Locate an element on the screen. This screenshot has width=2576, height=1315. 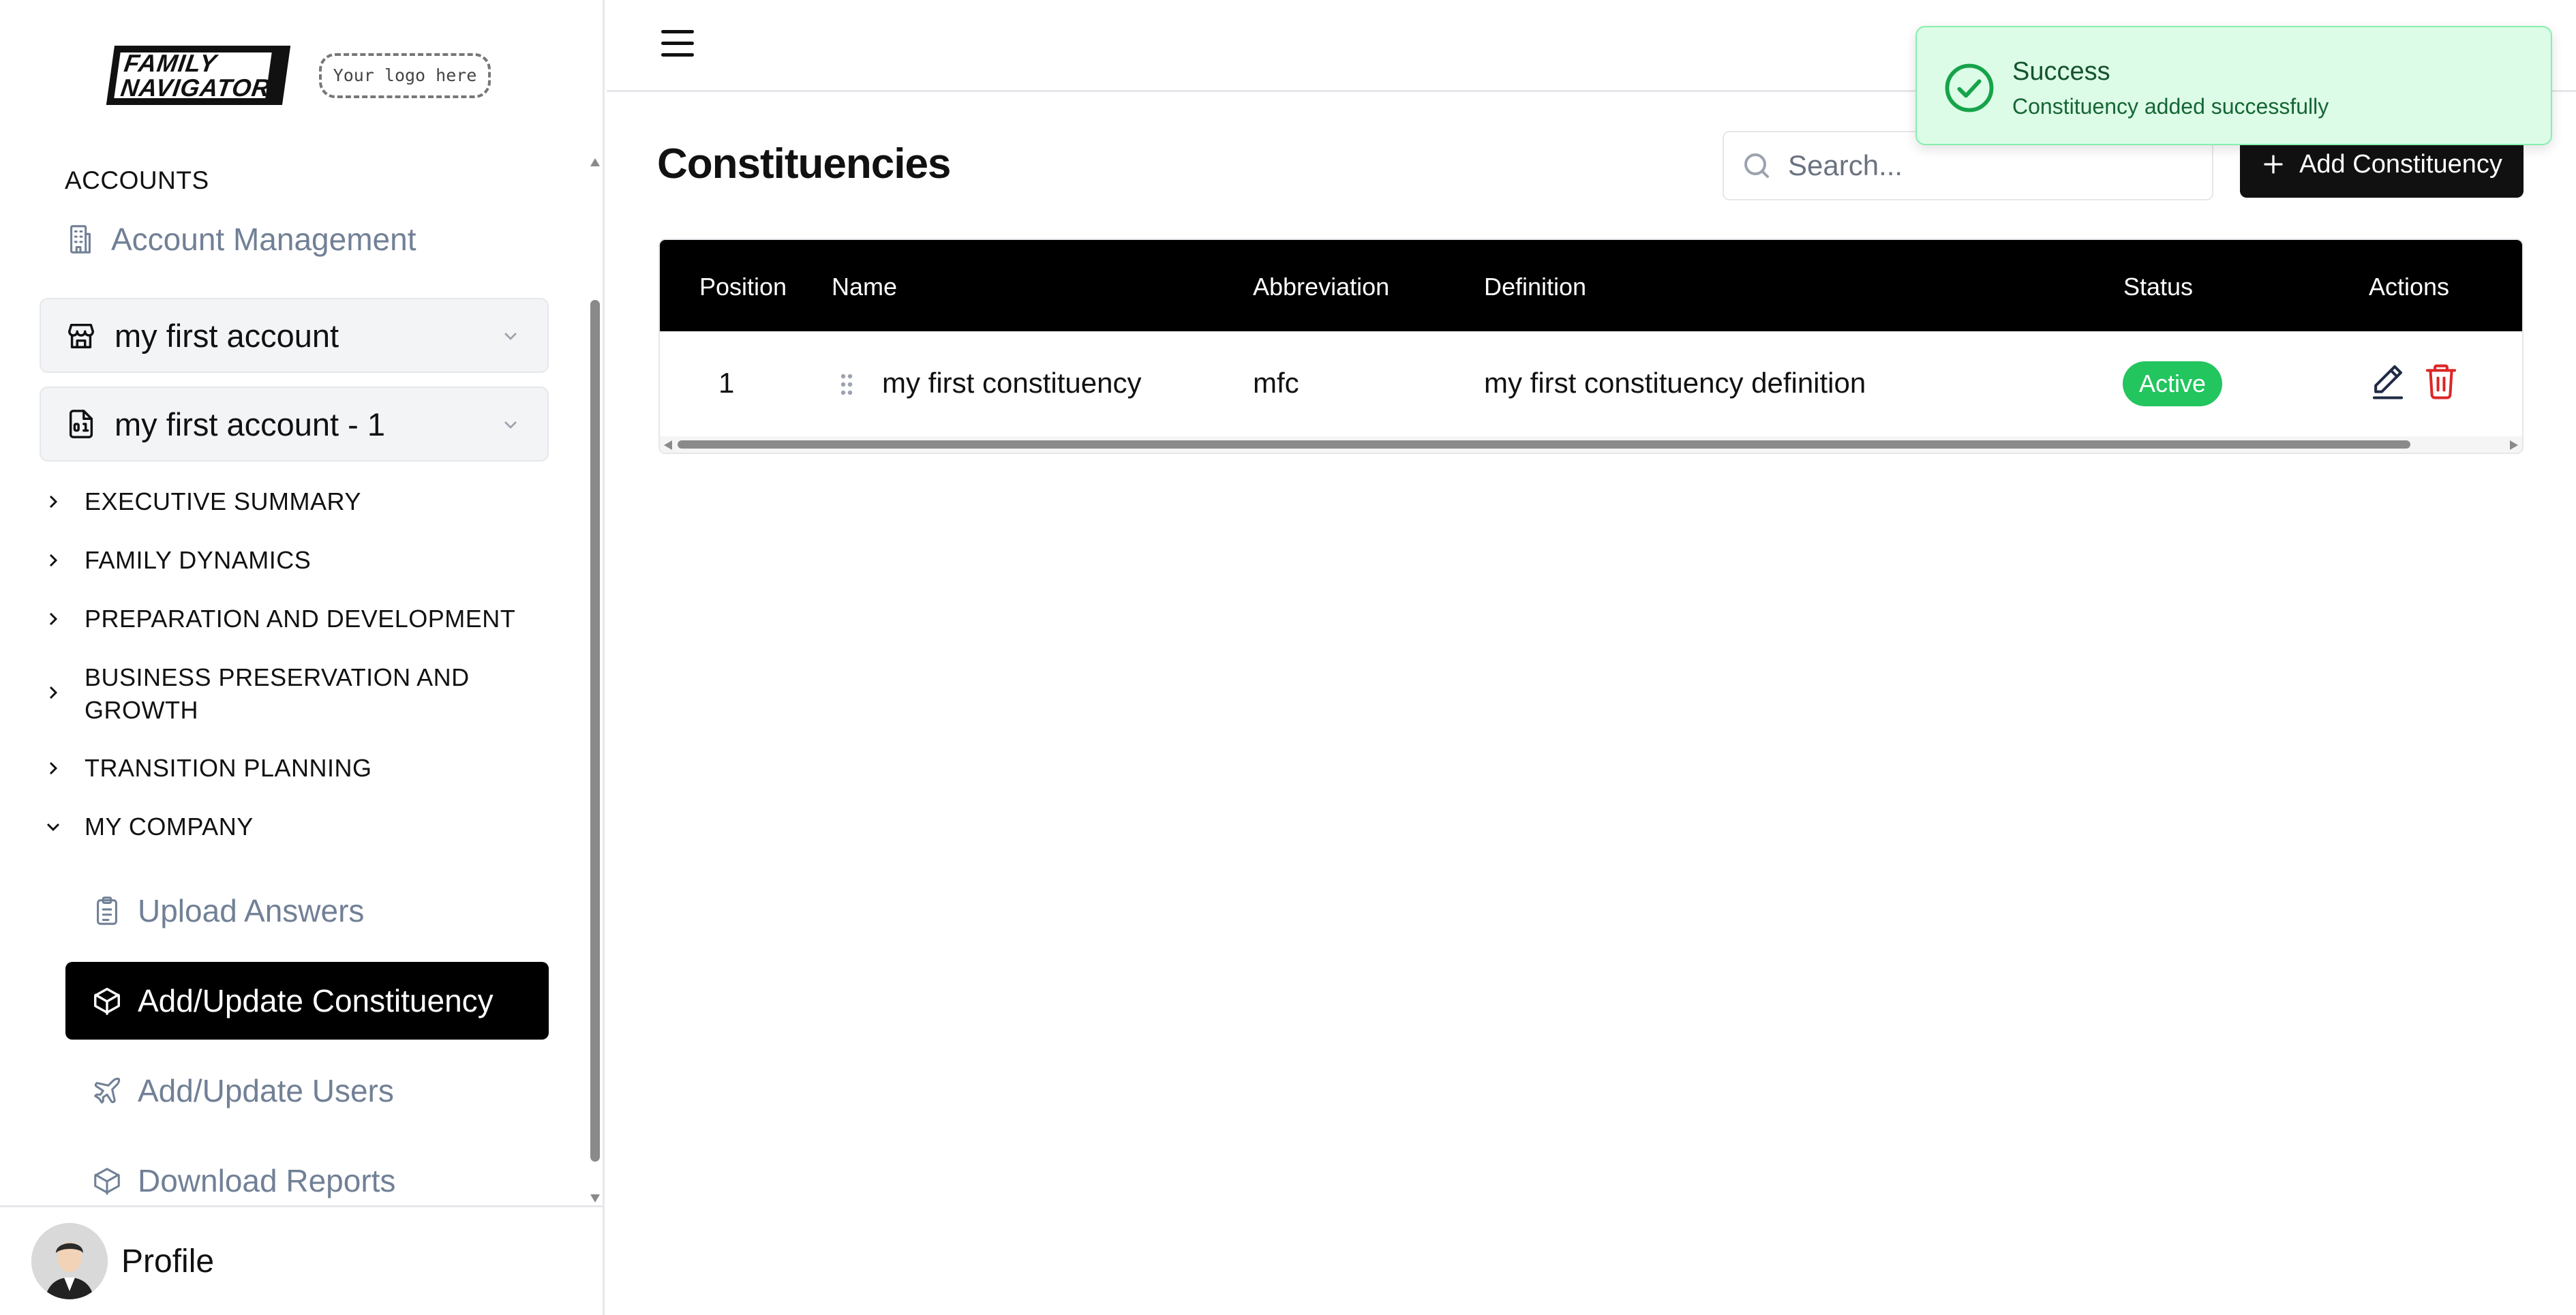
tree-item-label: MY COMPANY is located at coordinates (169, 827).